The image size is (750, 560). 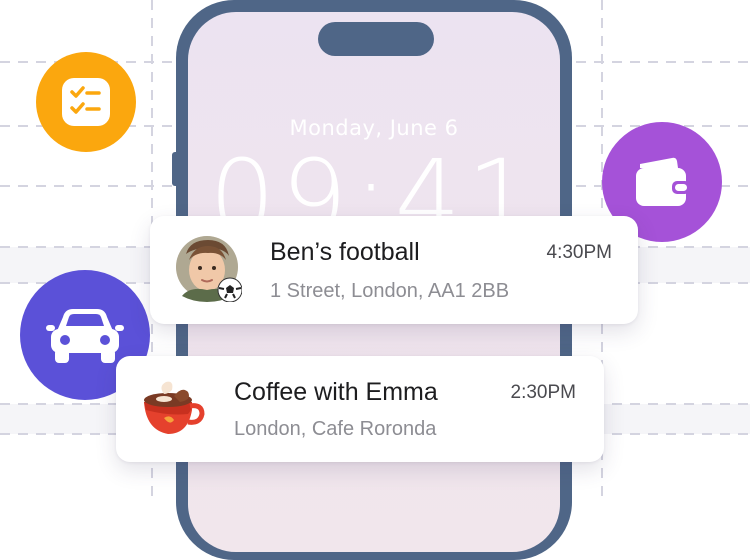 What do you see at coordinates (663, 181) in the screenshot?
I see `wallet-icon` at bounding box center [663, 181].